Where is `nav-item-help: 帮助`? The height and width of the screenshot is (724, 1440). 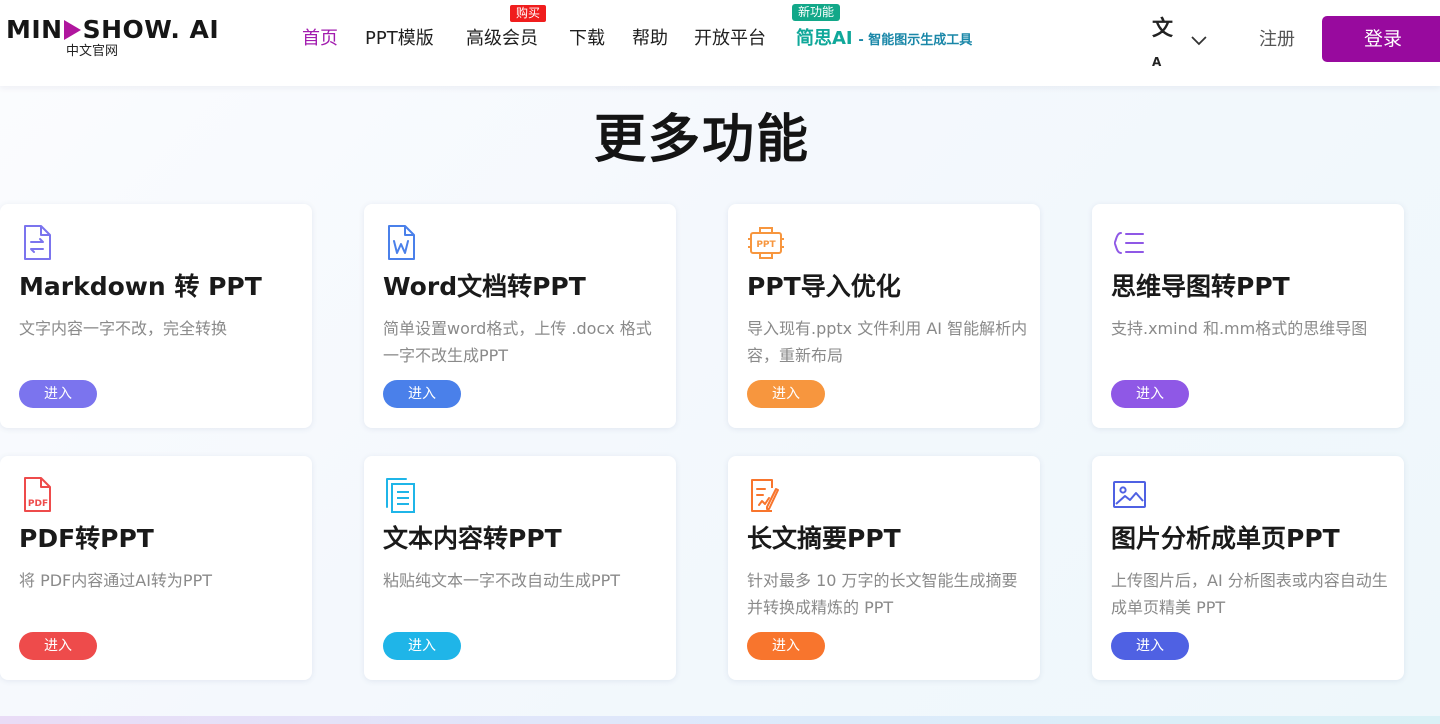
nav-item-help: 帮助 is located at coordinates (650, 39).